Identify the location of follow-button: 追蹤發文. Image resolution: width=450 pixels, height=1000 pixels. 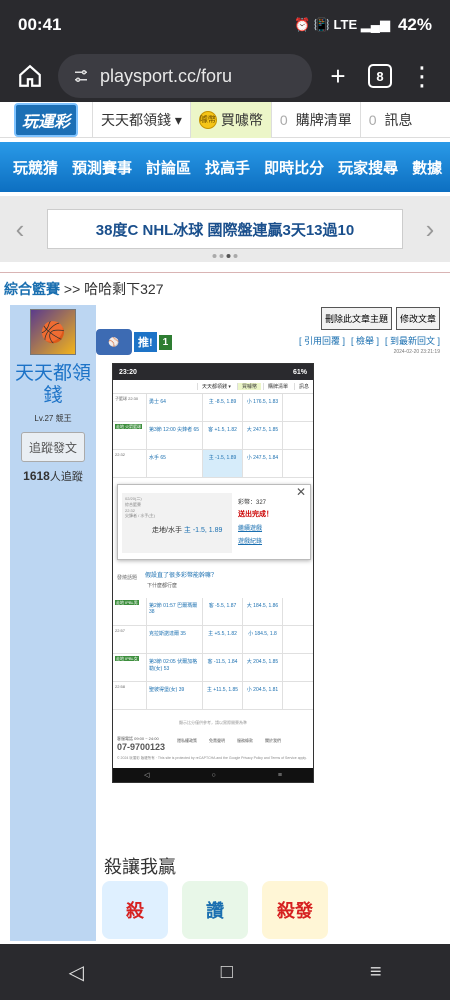
(53, 447).